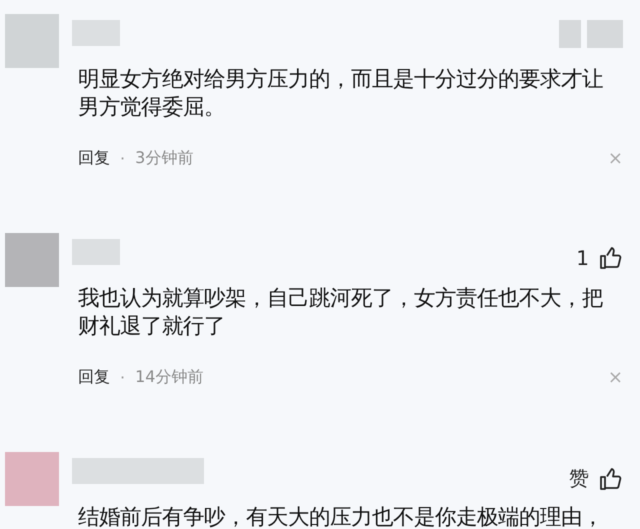 This screenshot has width=640, height=529. Describe the element at coordinates (169, 377) in the screenshot. I see `timestamp: 14分钟前` at that location.